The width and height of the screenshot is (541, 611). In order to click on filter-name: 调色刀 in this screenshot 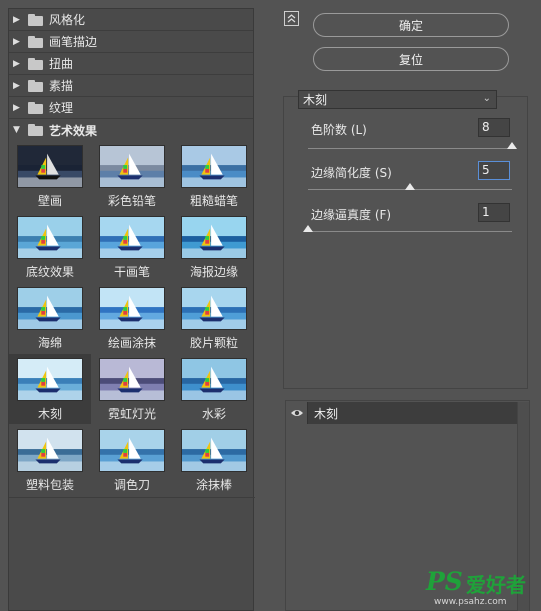, I will do `click(131, 485)`.